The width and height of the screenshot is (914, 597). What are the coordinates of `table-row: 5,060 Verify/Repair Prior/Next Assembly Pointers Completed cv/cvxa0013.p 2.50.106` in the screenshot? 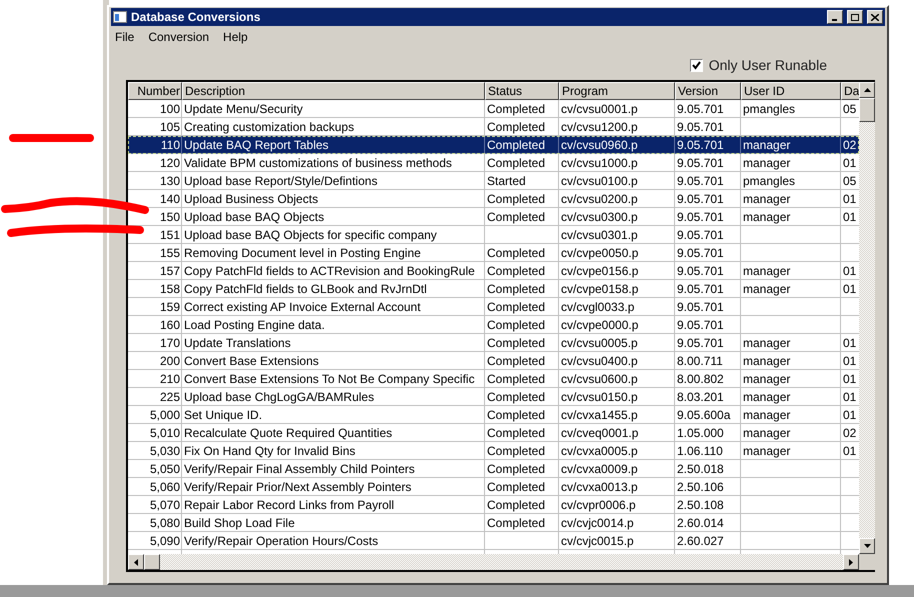 It's located at (493, 487).